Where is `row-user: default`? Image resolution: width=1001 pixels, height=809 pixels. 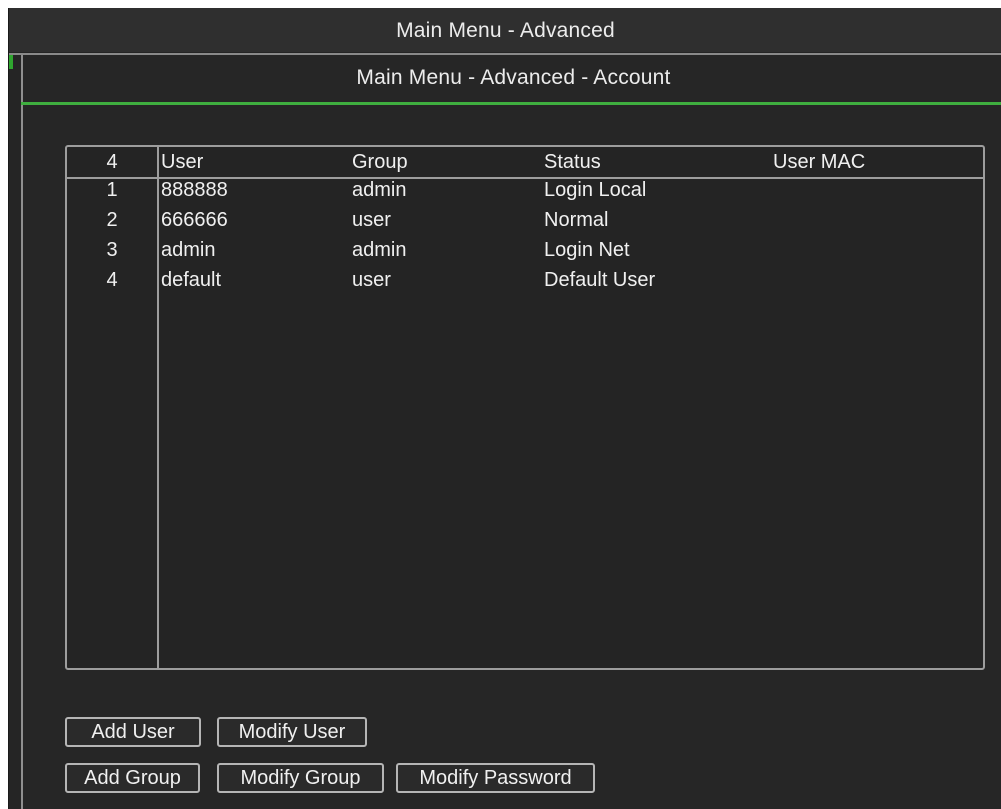
row-user: default is located at coordinates (191, 280).